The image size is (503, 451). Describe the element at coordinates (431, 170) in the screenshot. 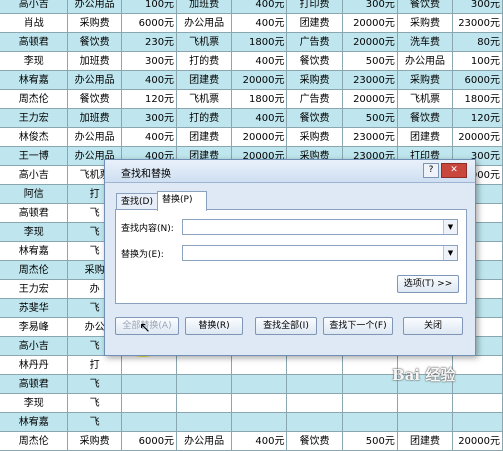

I see `help-button: ?` at that location.